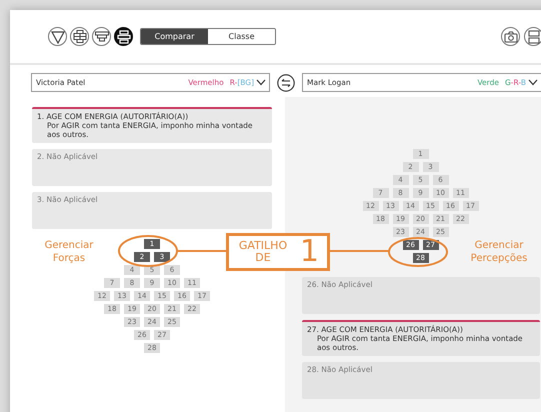  Describe the element at coordinates (510, 36) in the screenshot. I see `camera-icon` at that location.